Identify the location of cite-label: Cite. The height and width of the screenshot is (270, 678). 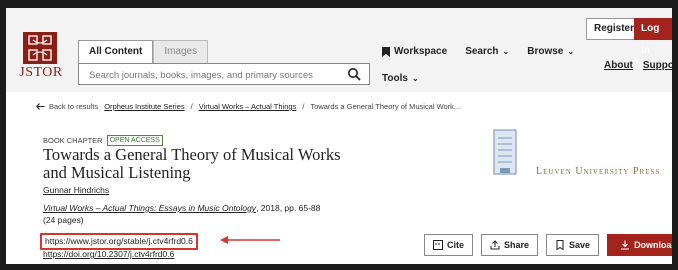
(456, 245).